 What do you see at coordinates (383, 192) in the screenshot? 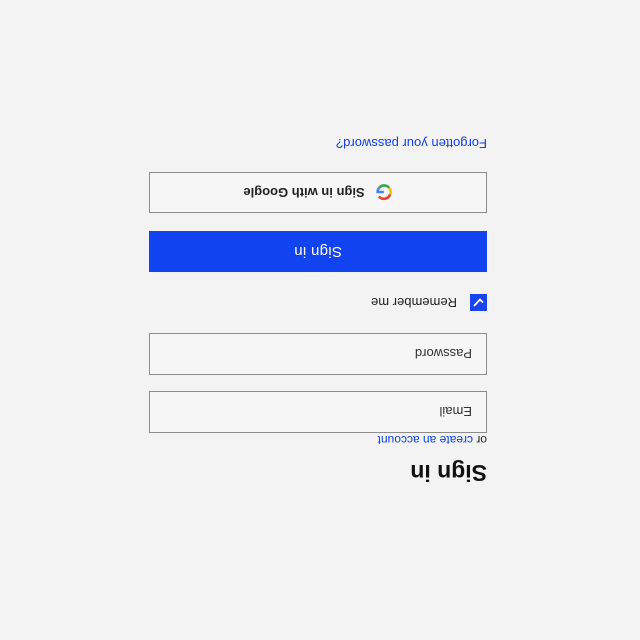
I see `google-logo-icon` at bounding box center [383, 192].